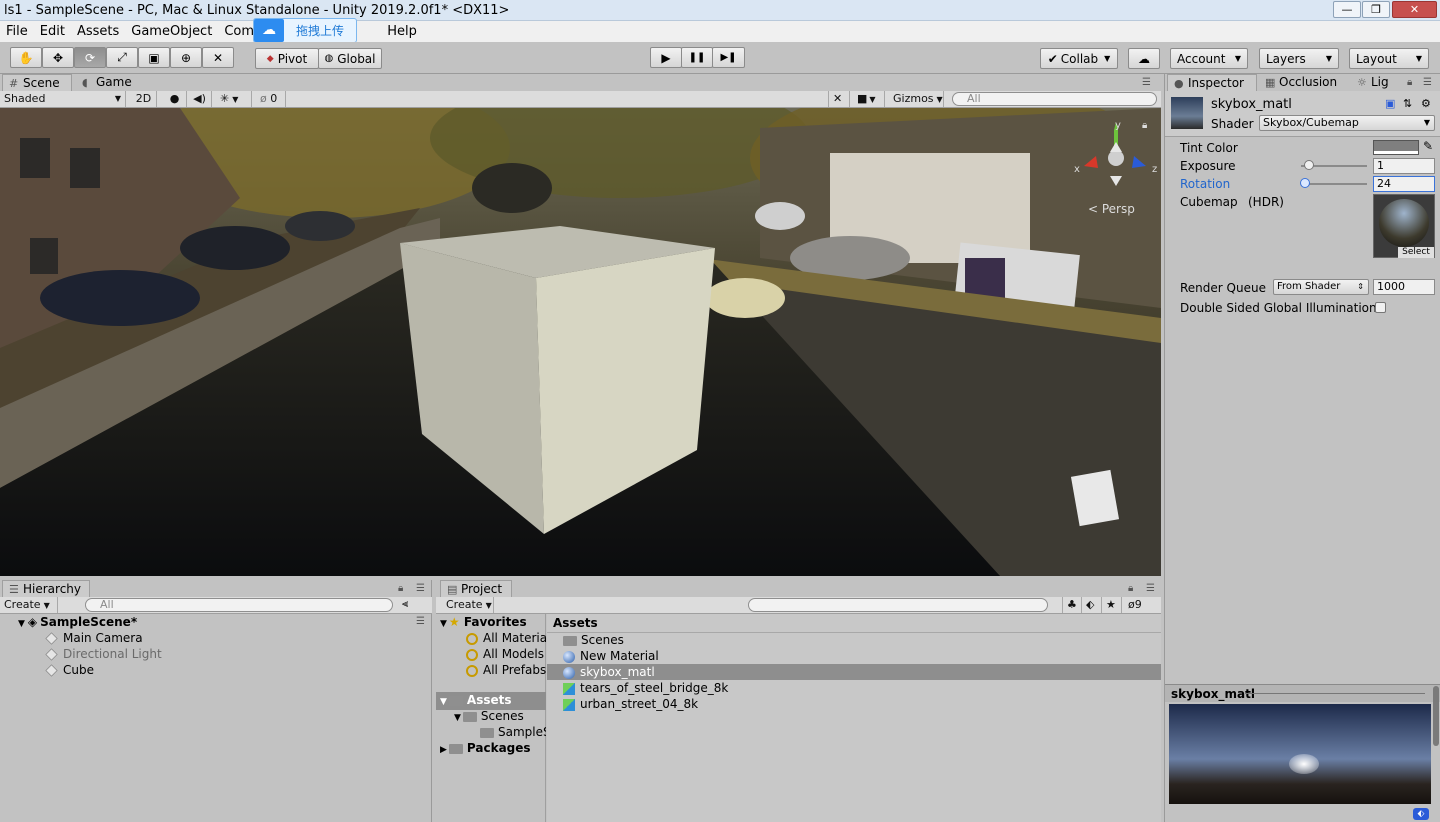  I want to click on rotation-field: 24, so click(1404, 184).